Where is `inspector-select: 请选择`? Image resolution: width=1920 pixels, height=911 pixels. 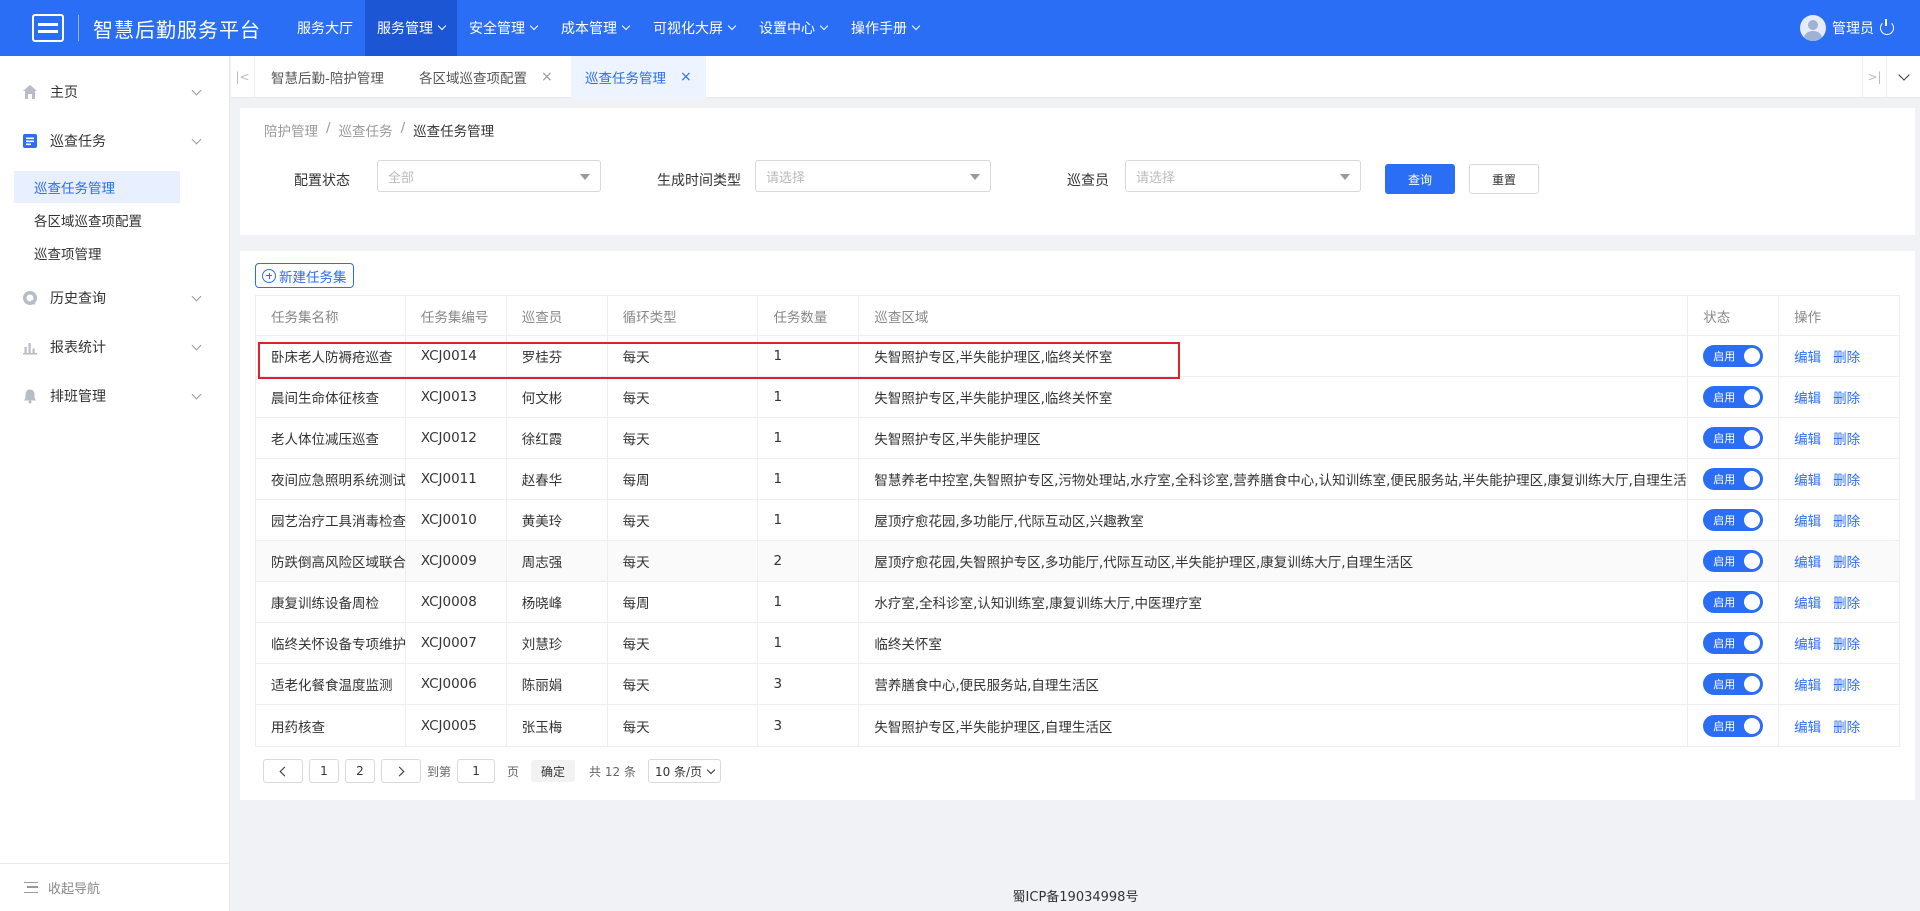 inspector-select: 请选择 is located at coordinates (1243, 176).